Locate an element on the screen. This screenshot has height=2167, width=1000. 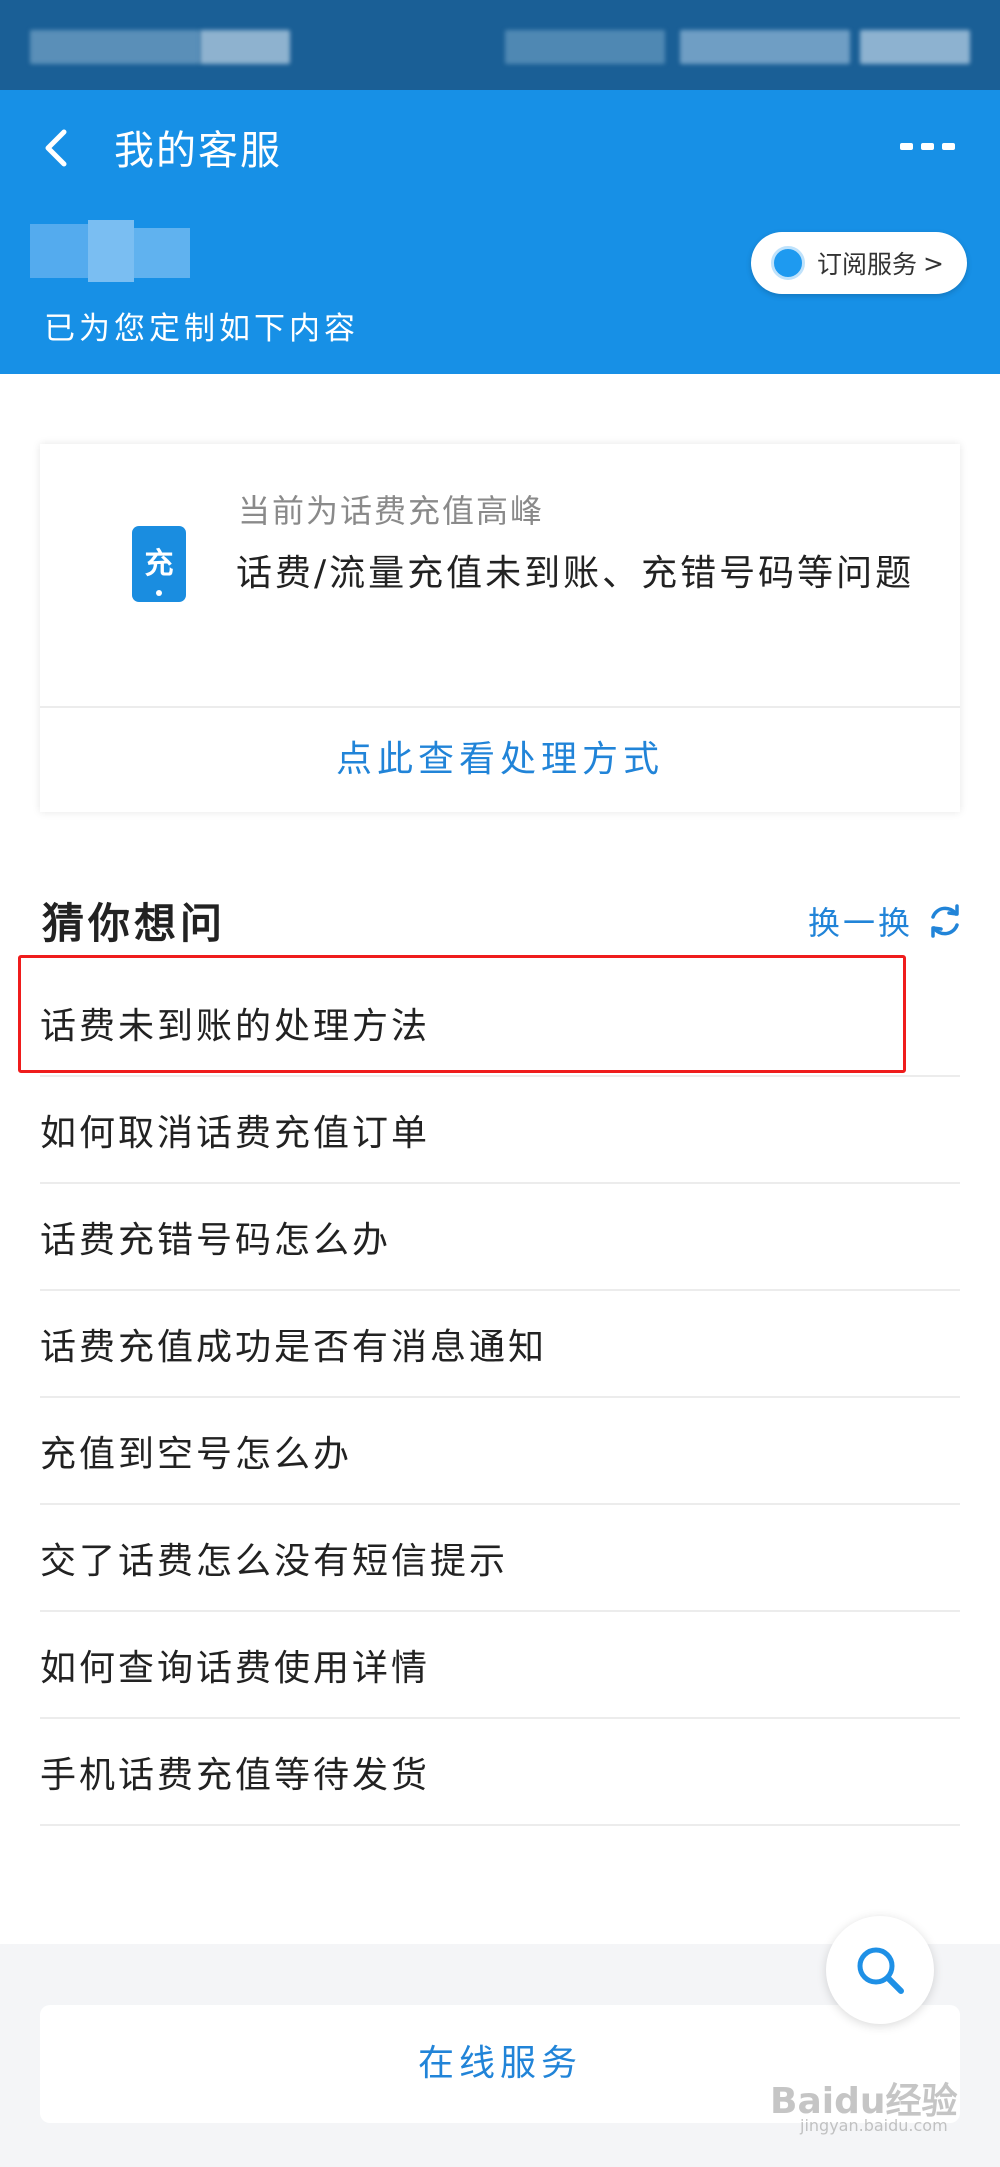
back-arrow-icon is located at coordinates (58, 148).